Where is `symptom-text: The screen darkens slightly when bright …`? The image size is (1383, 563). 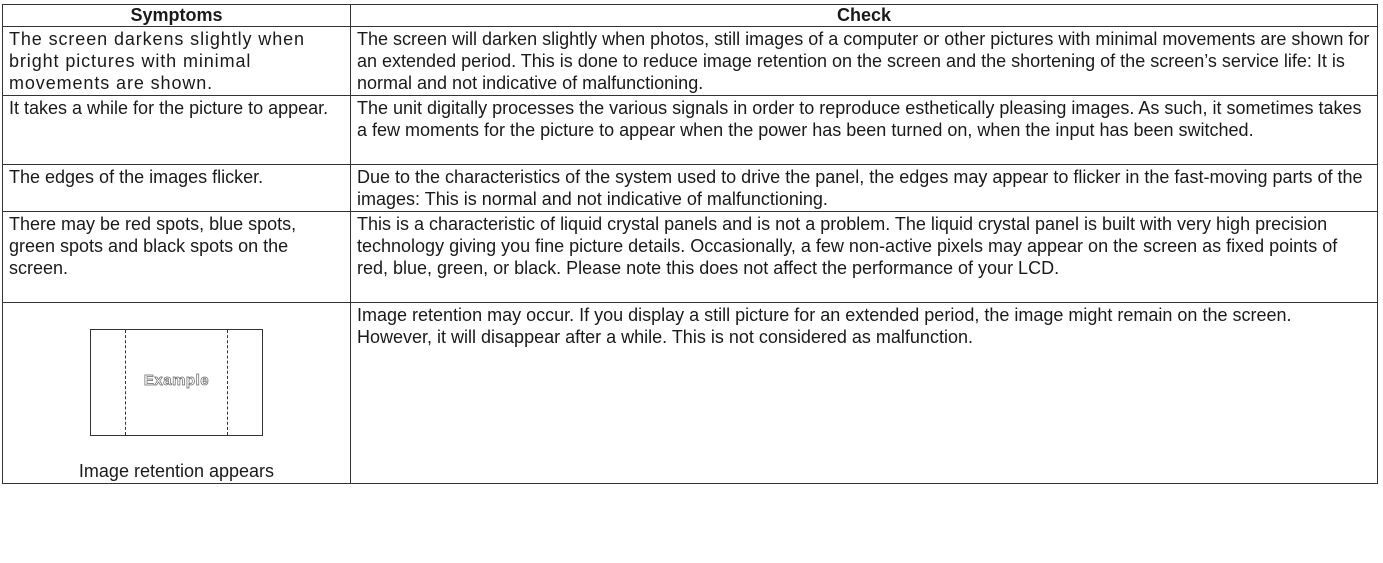
symptom-text: The screen darkens slightly when bright … is located at coordinates (157, 61).